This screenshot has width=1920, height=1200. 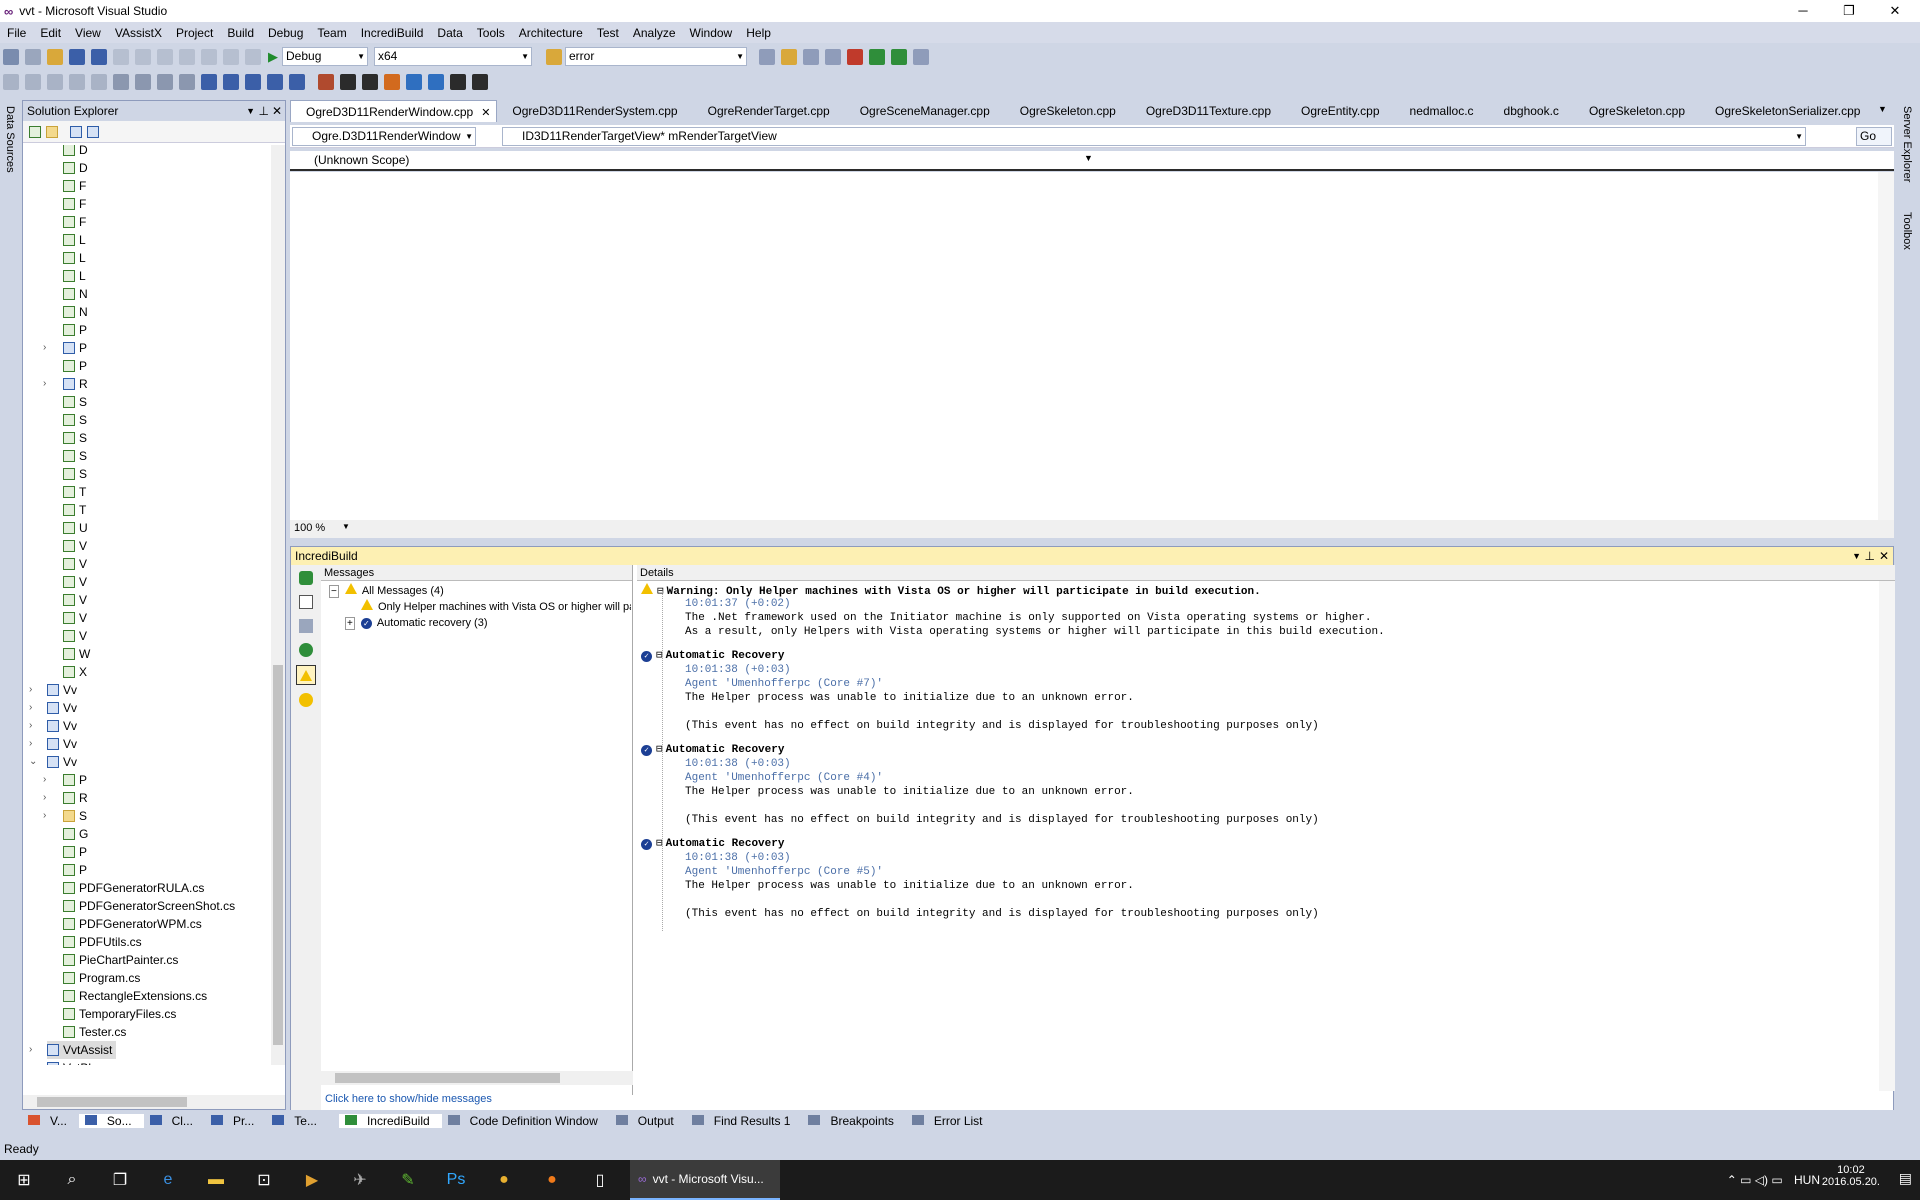 What do you see at coordinates (74, 222) in the screenshot?
I see `tree-file-item: F` at bounding box center [74, 222].